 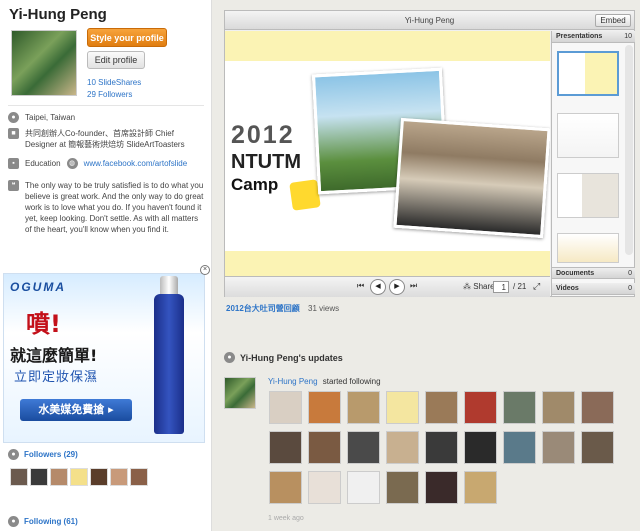 What do you see at coordinates (51, 521) in the screenshot?
I see `following-heading: Following (61)` at bounding box center [51, 521].